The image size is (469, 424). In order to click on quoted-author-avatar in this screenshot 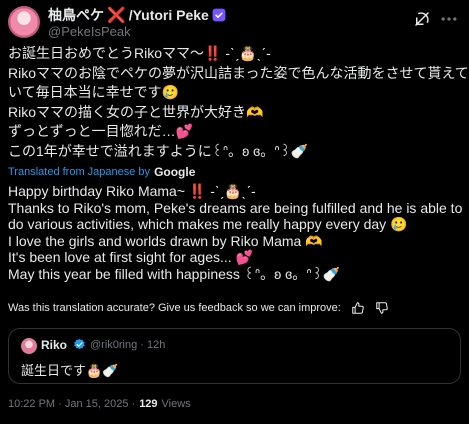, I will do `click(29, 346)`.